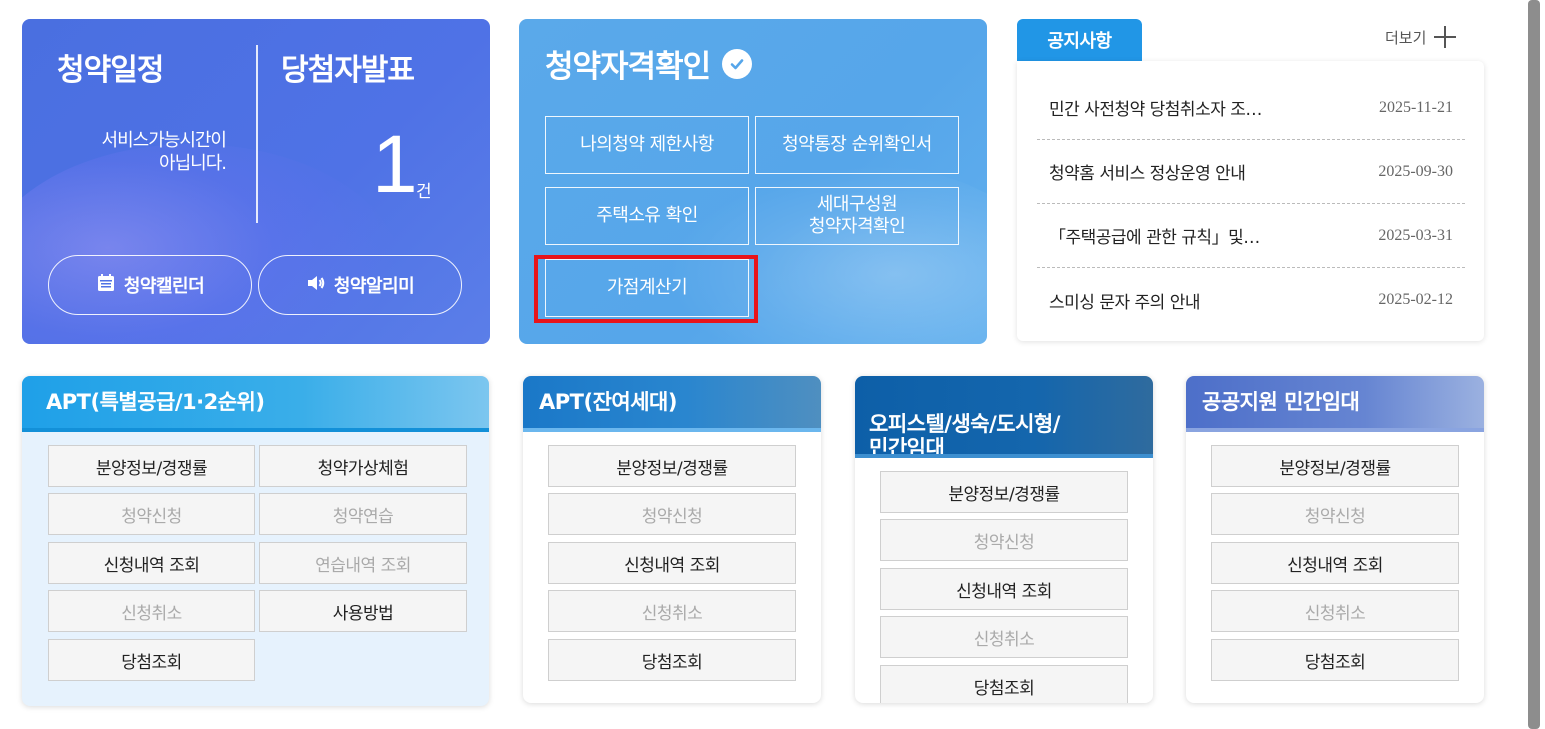  What do you see at coordinates (395, 165) in the screenshot?
I see `winner-count: 1` at bounding box center [395, 165].